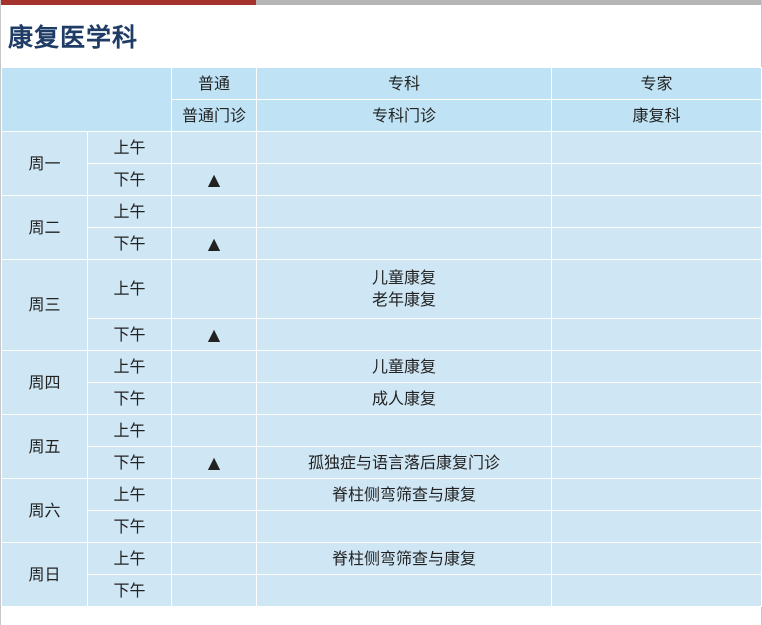 The image size is (762, 625). Describe the element at coordinates (44, 574) in the screenshot. I see `day-label: 周日` at that location.